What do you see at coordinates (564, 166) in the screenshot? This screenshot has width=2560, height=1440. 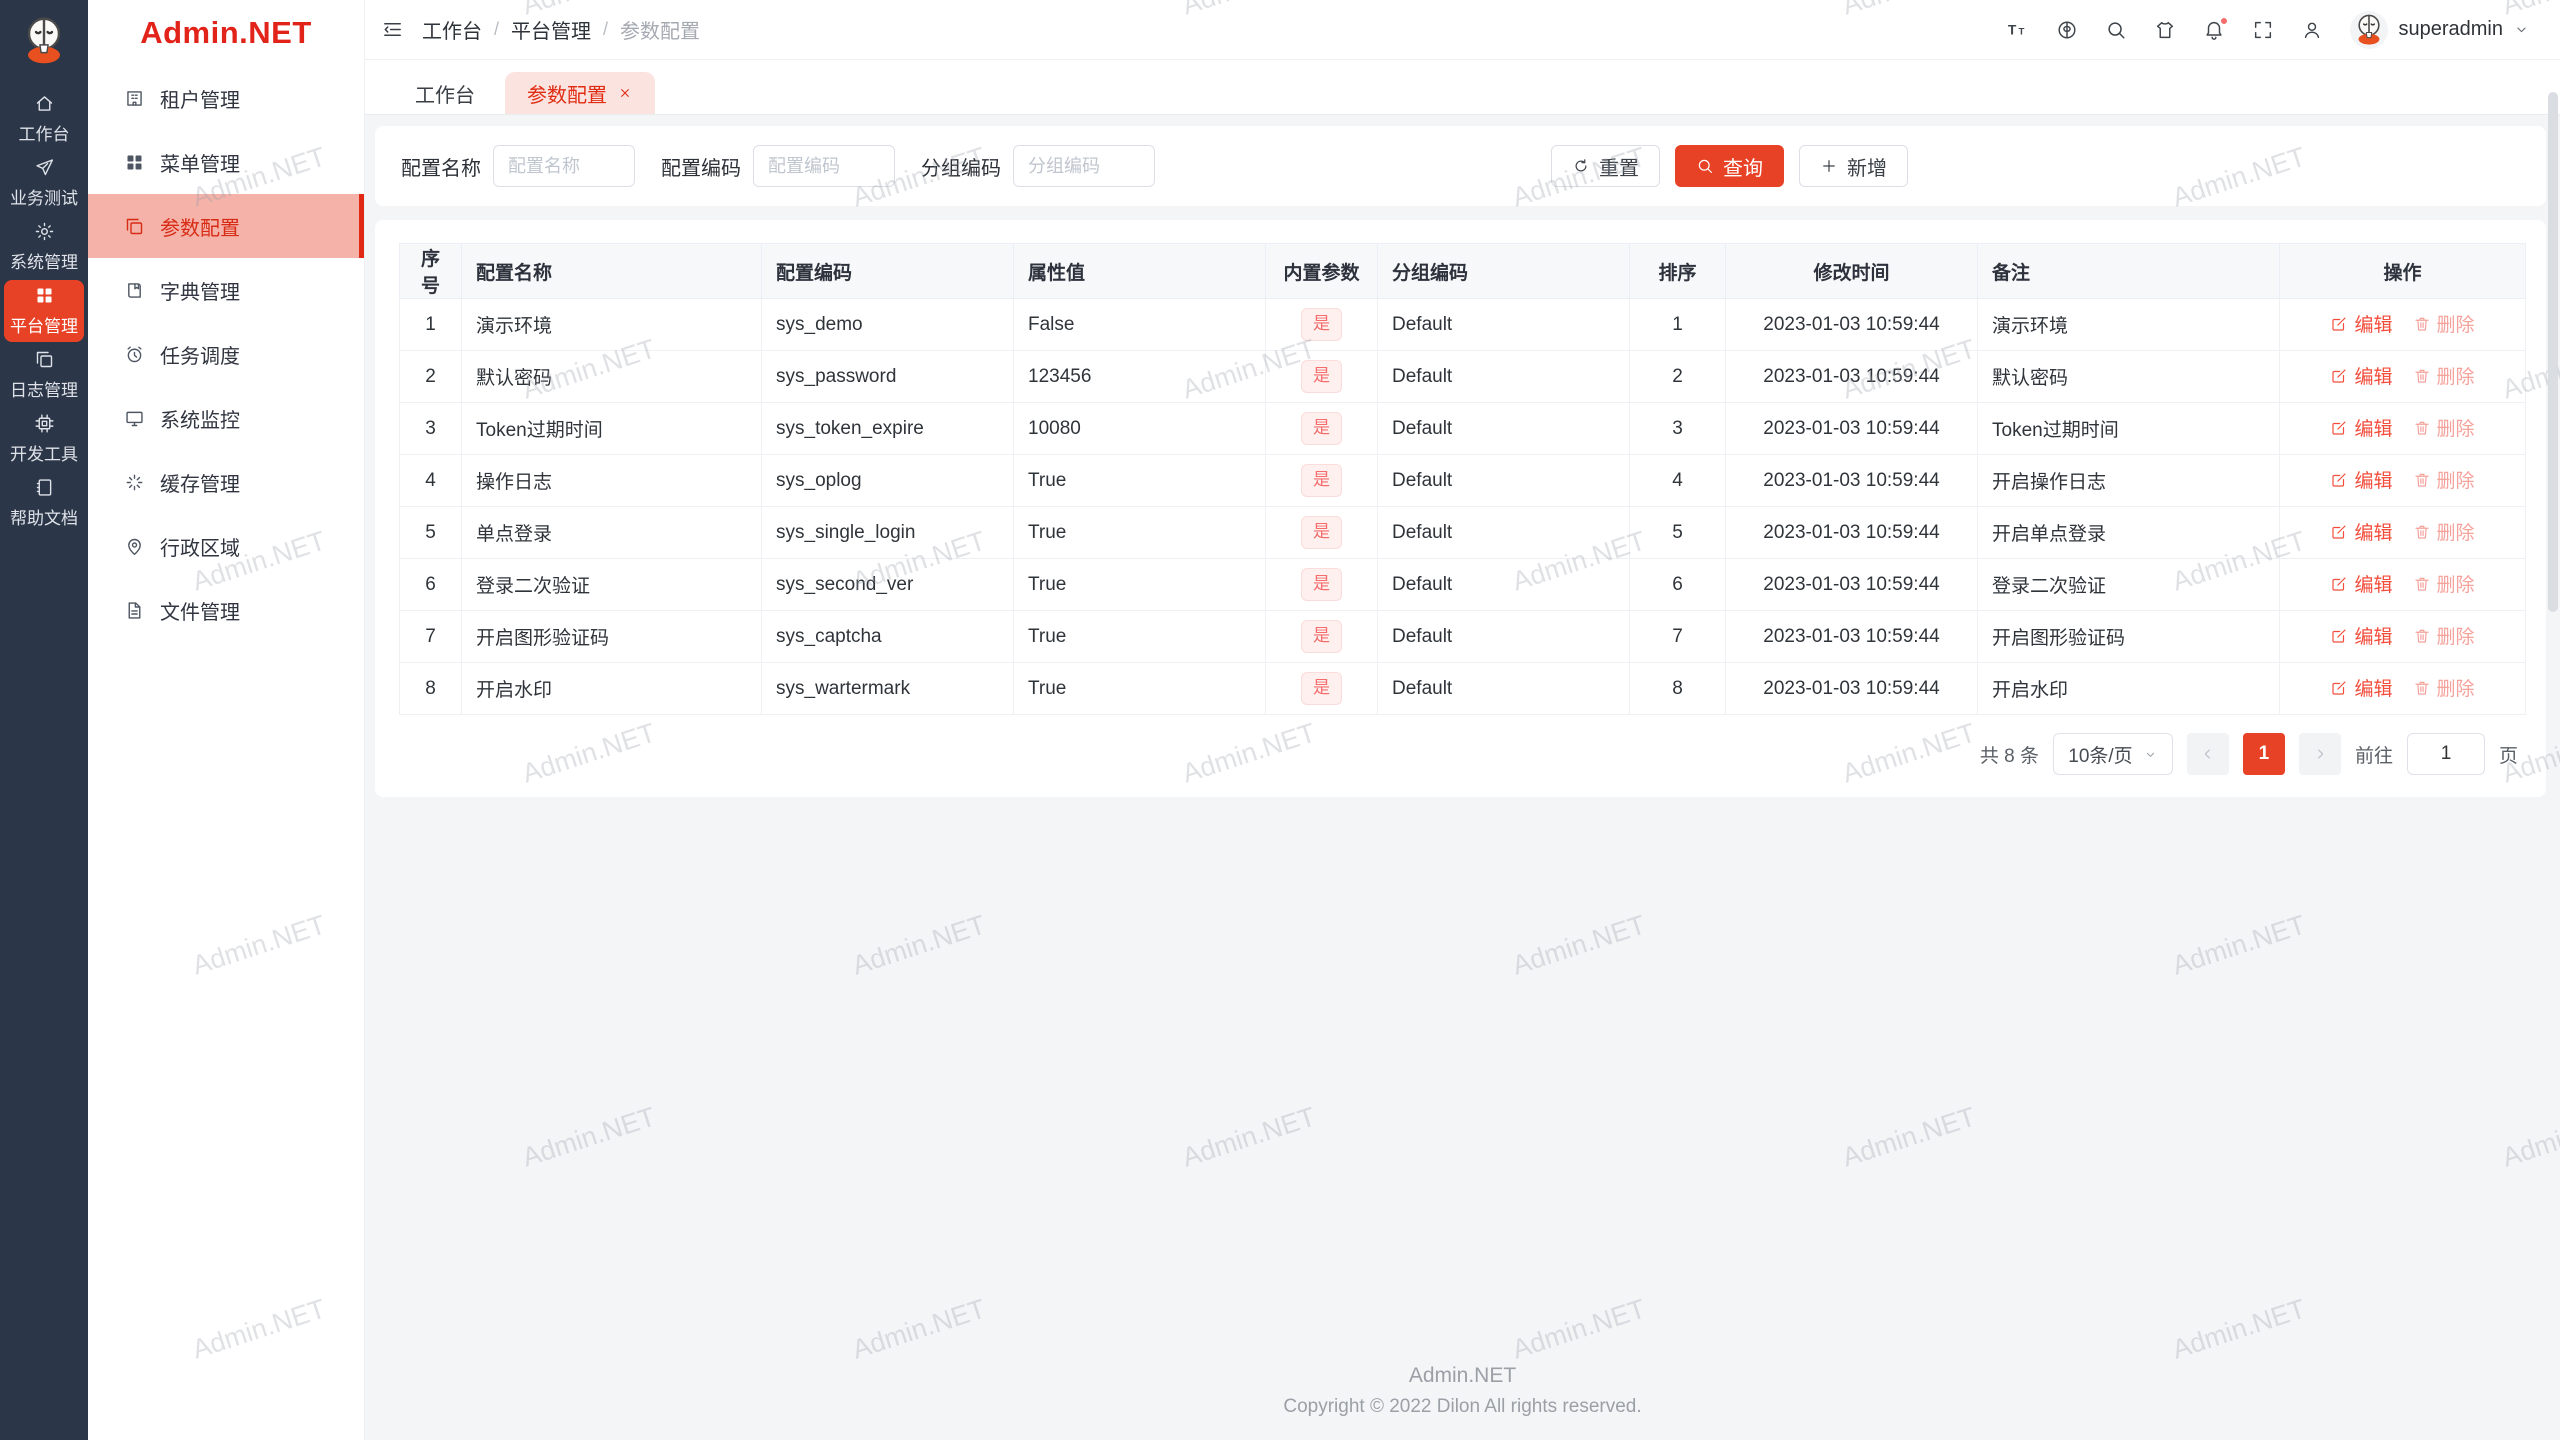 I see `config-name-input` at bounding box center [564, 166].